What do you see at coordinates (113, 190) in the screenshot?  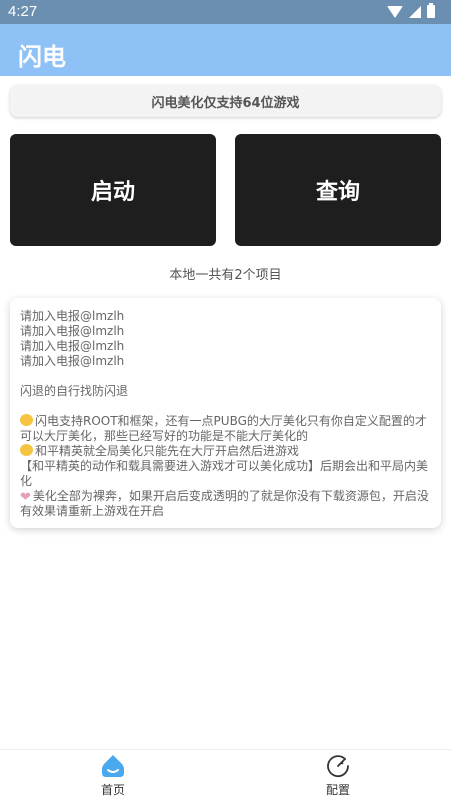 I see `start-button: 启动` at bounding box center [113, 190].